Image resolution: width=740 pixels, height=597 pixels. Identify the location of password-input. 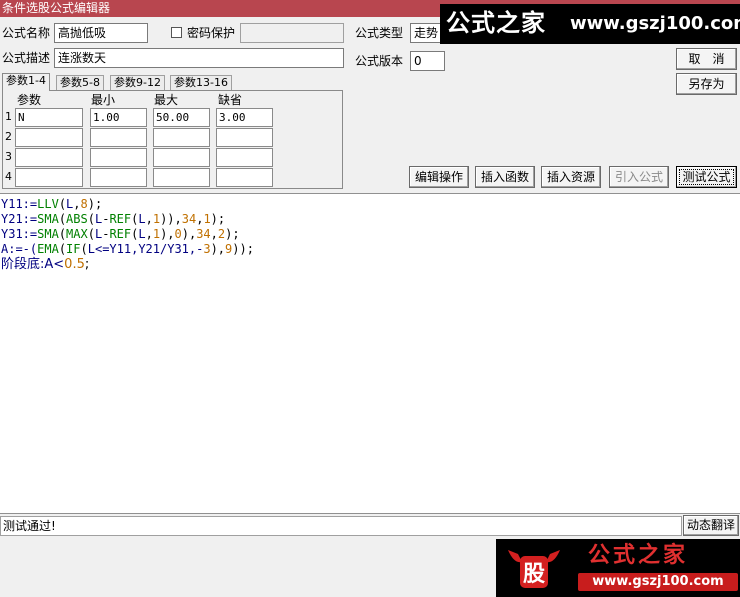
(292, 33).